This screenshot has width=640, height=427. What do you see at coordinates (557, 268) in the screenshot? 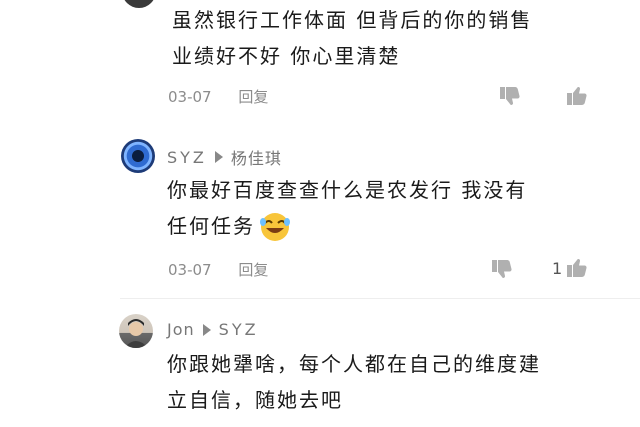
I see `like-count: 1` at bounding box center [557, 268].